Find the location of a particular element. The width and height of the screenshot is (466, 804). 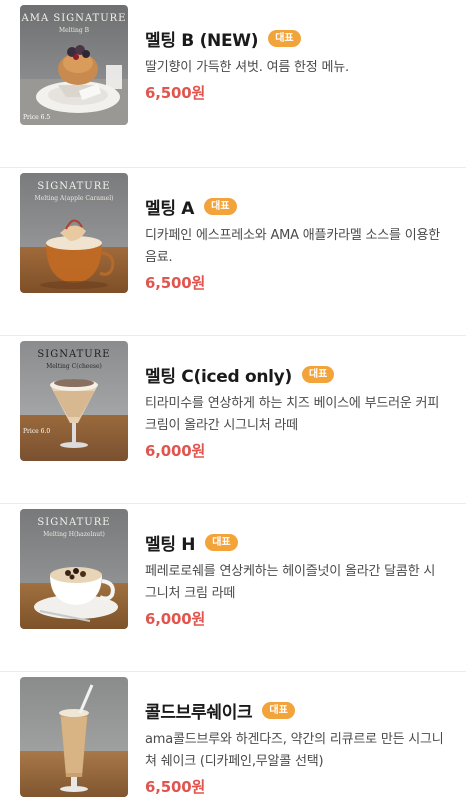

menu-name: 콜드브루쉐이크 is located at coordinates (199, 712).